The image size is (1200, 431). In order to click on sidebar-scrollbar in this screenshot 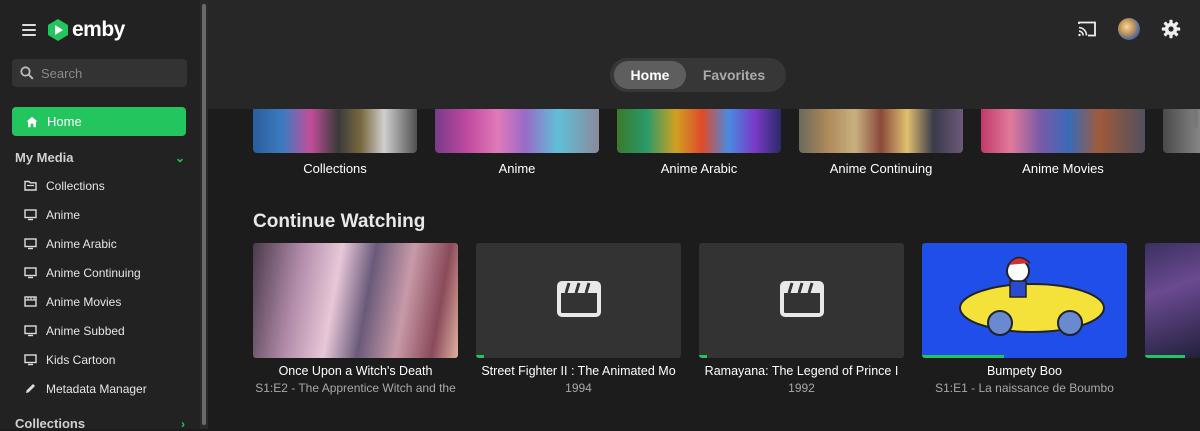, I will do `click(204, 214)`.